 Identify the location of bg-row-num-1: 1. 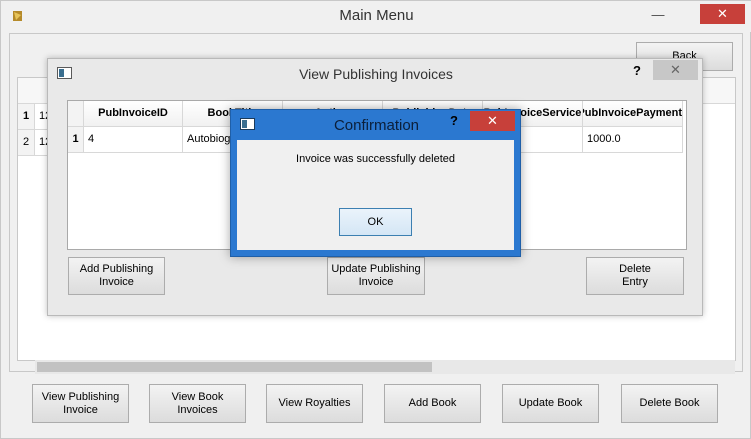
(26, 117).